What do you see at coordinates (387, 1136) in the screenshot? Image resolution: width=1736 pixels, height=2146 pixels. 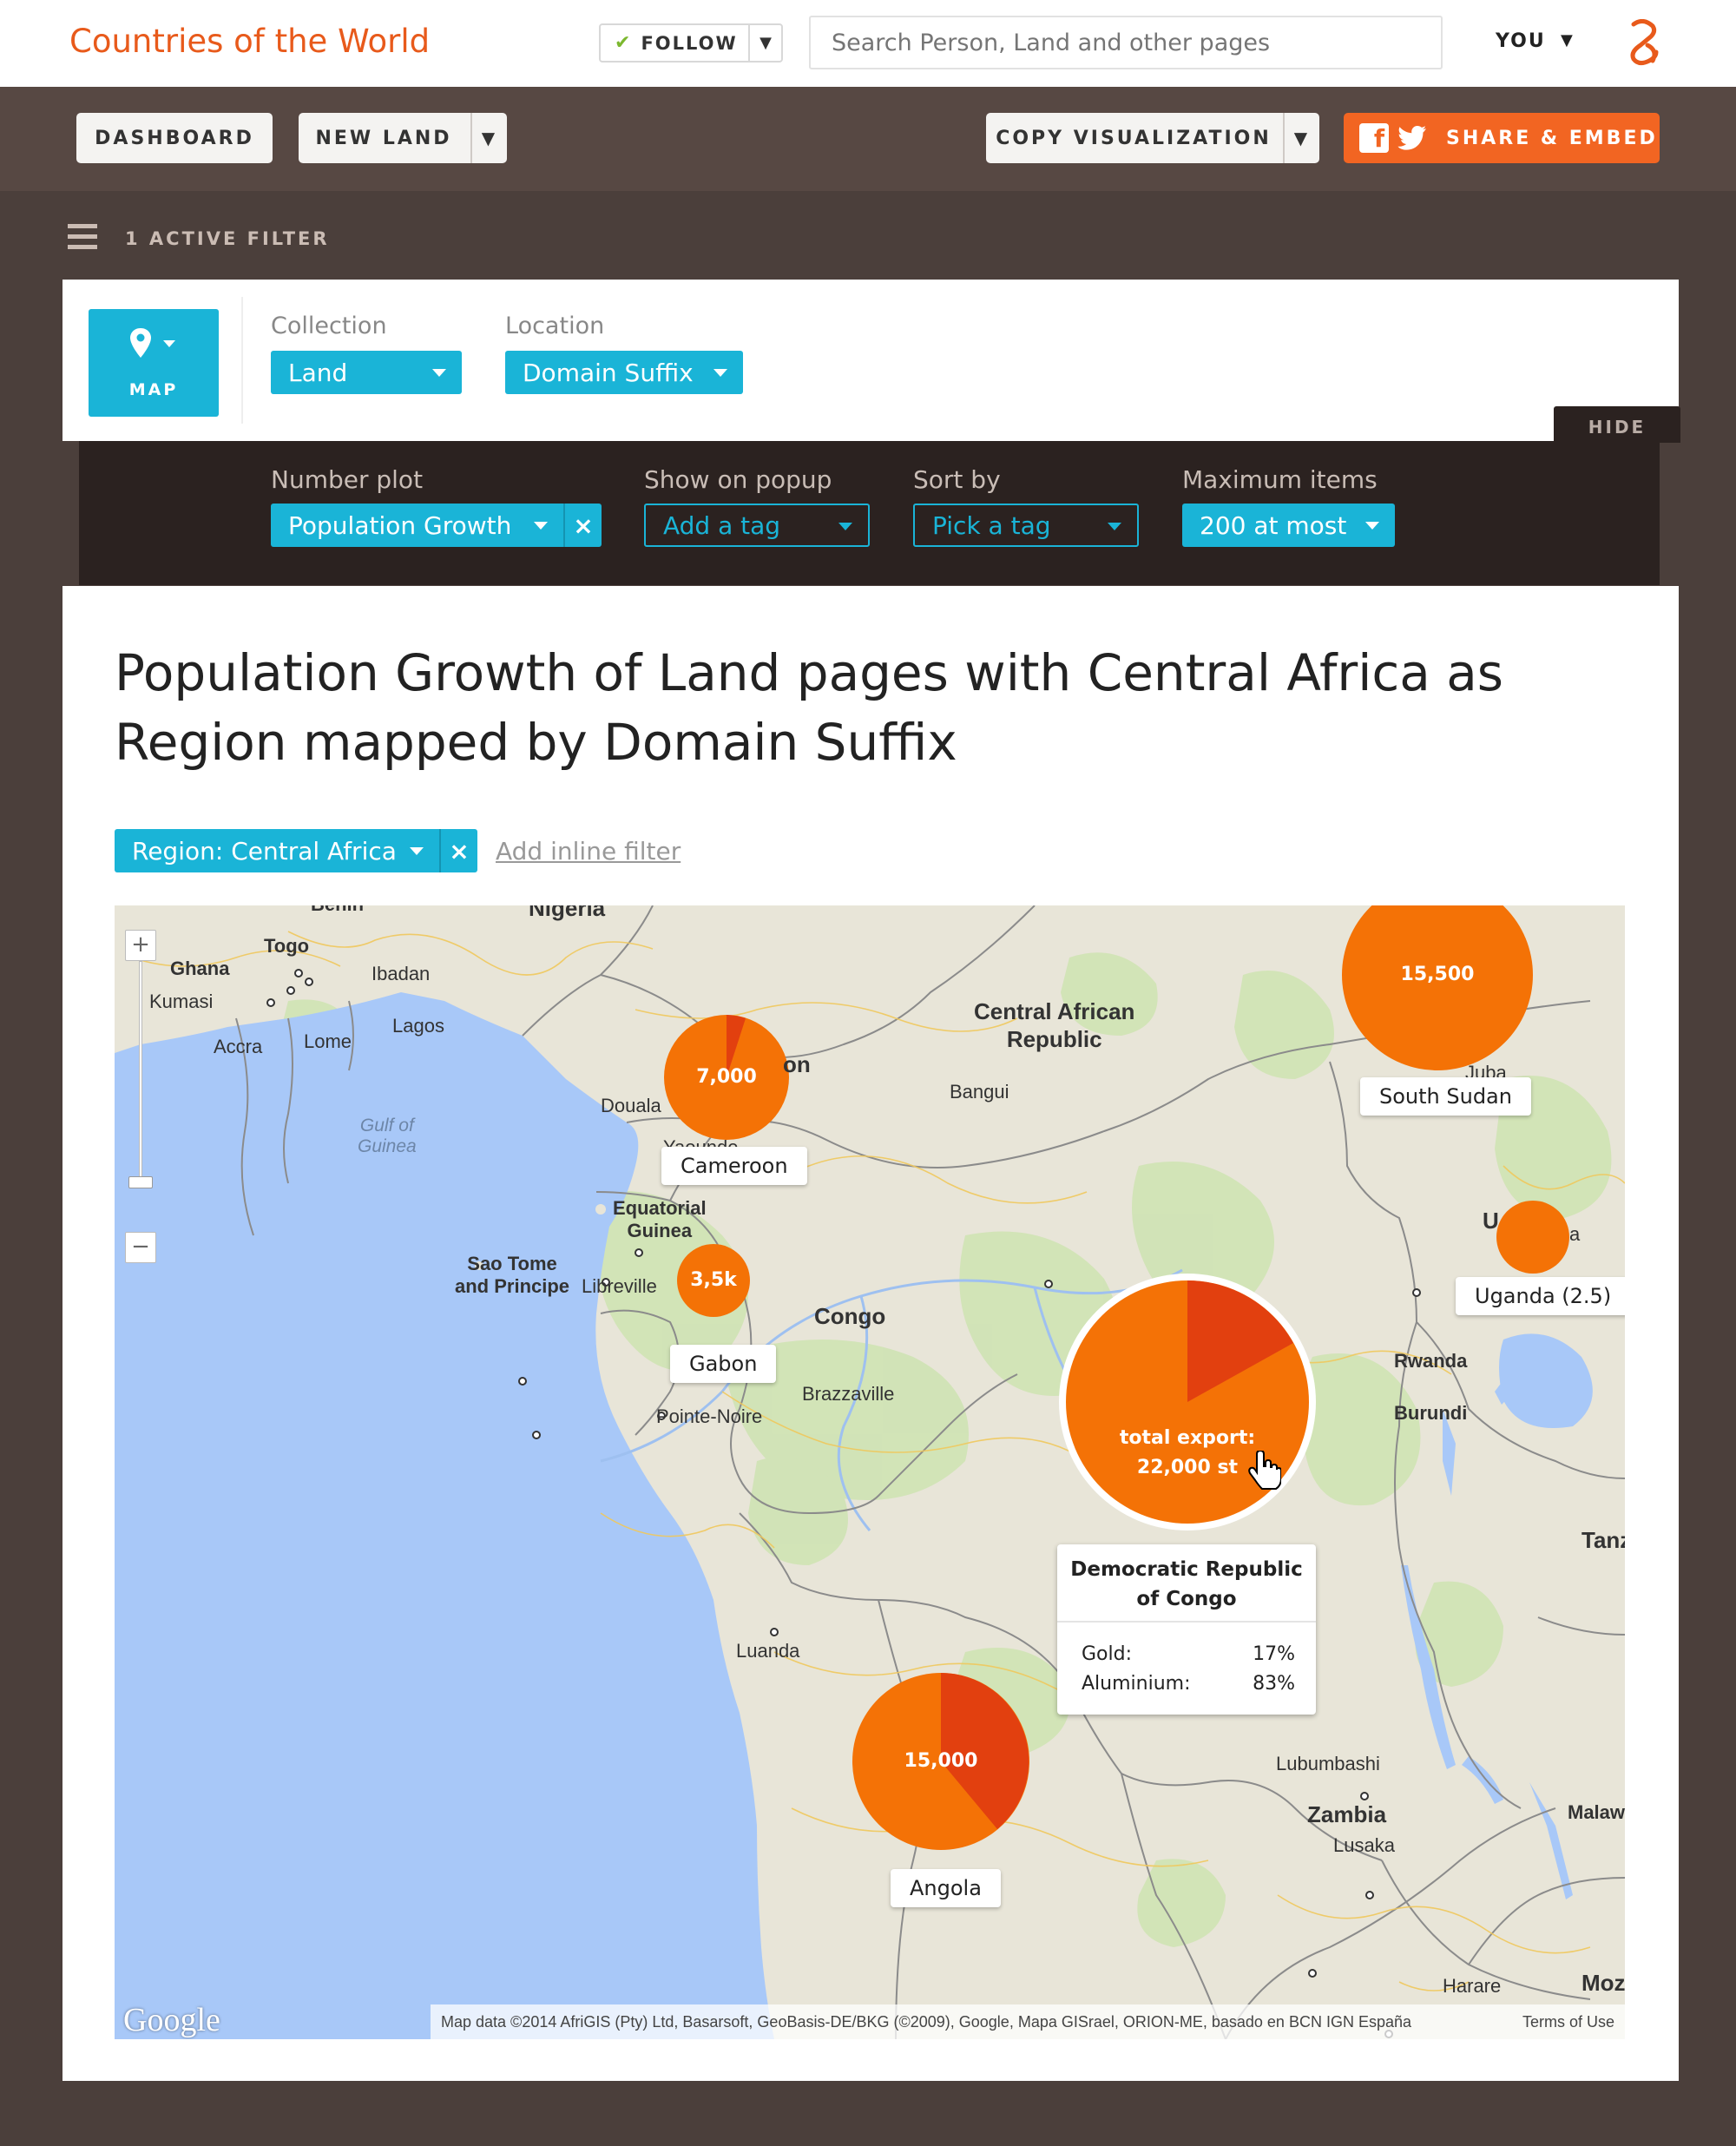 I see `map-label-gulf-of-guinea: Gulf of Guinea` at bounding box center [387, 1136].